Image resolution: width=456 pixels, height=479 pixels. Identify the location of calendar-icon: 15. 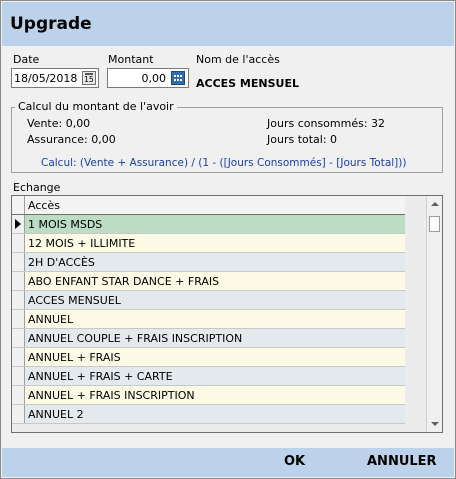
(89, 78).